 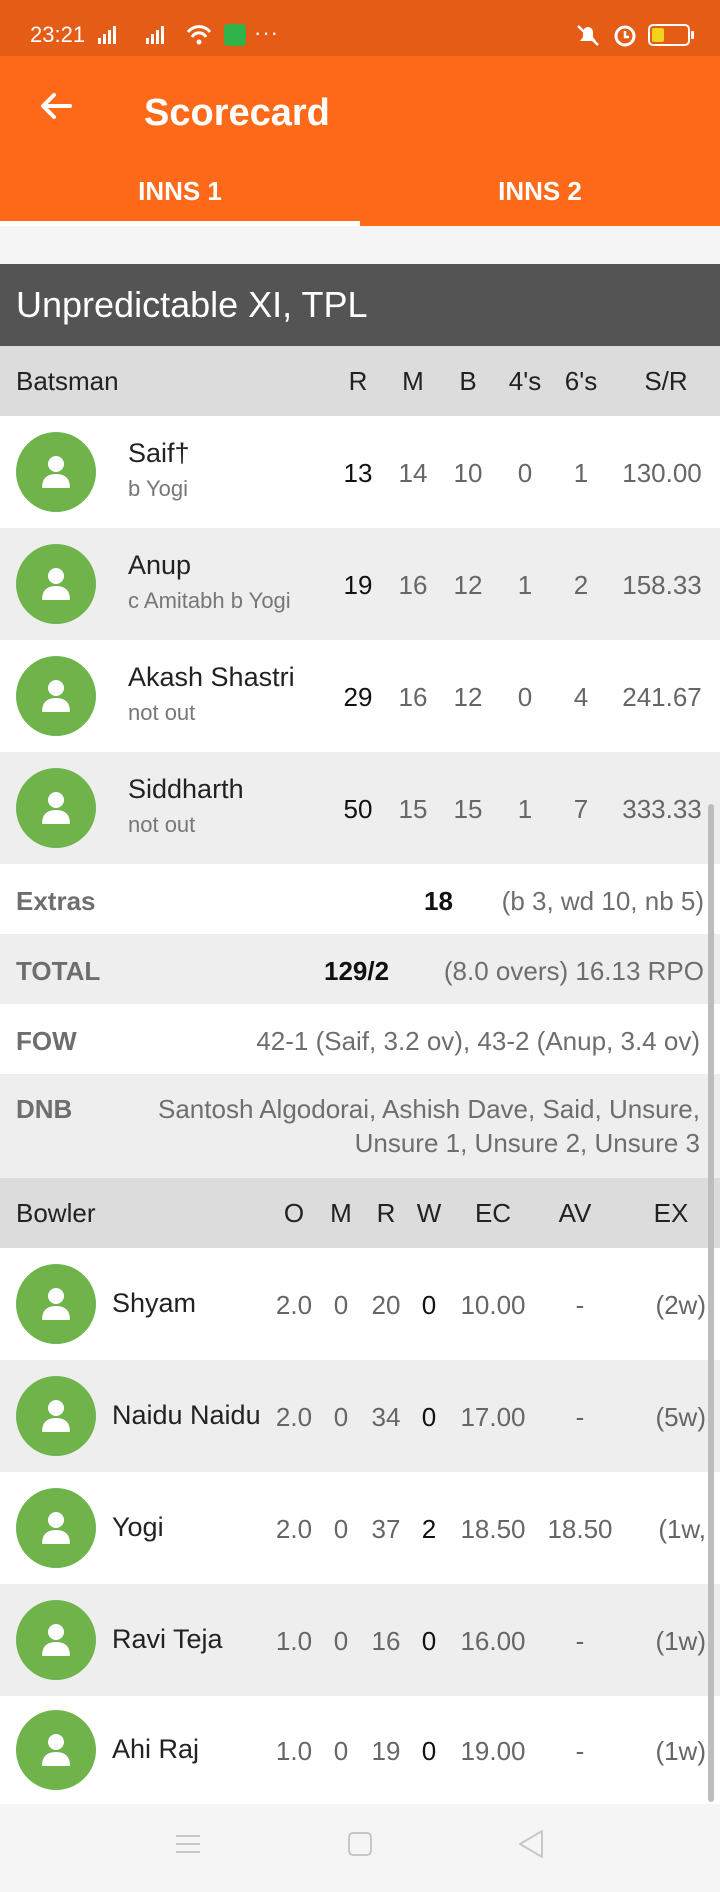 What do you see at coordinates (360, 1304) in the screenshot?
I see `bowler-row: Shyam 2.0 0 20 0 10.00 - (2w)` at bounding box center [360, 1304].